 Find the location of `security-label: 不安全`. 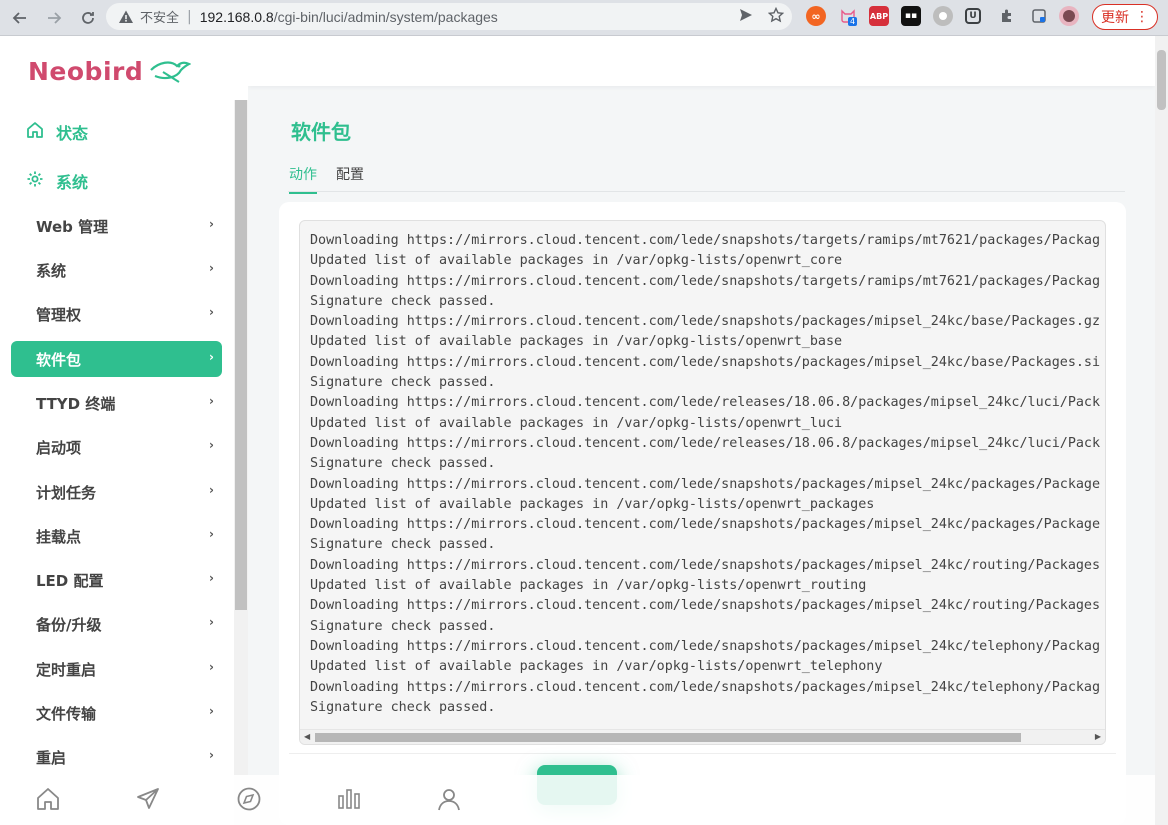

security-label: 不安全 is located at coordinates (160, 18).